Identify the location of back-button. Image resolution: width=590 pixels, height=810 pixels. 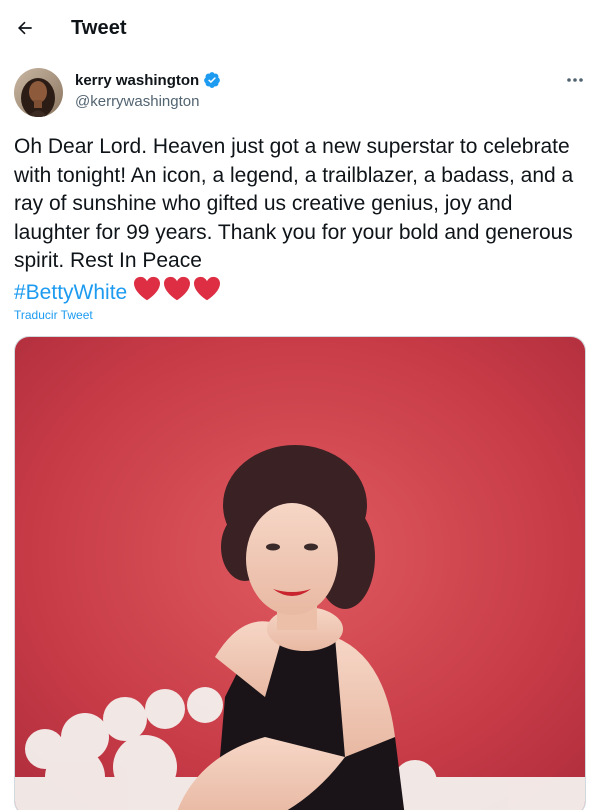
(25, 28).